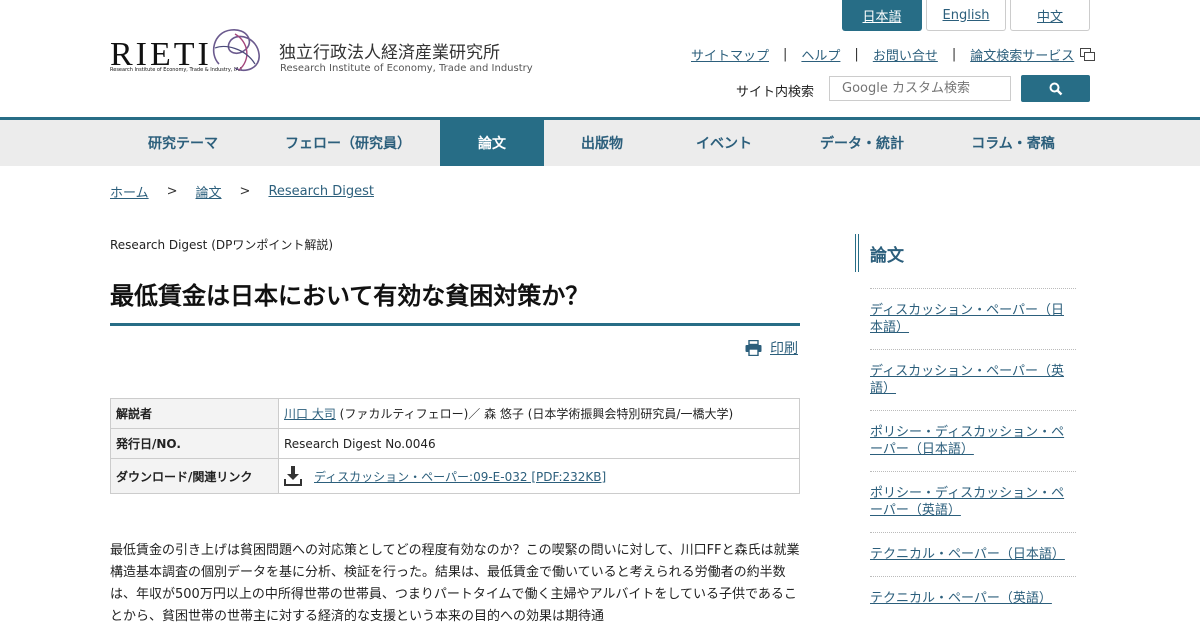 This screenshot has height=630, width=1200. I want to click on sidebar-item: ポリシー・ディスカッション・ペーパー（英語）, so click(973, 501).